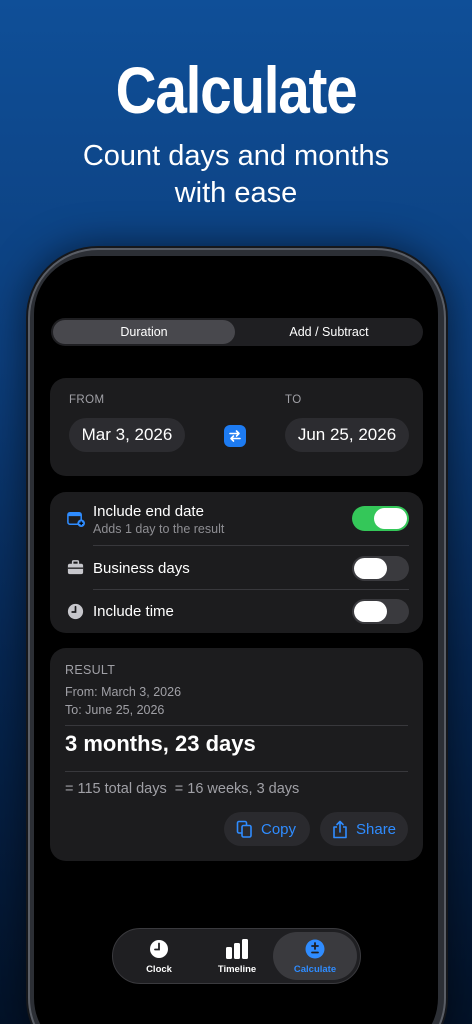 The image size is (472, 1024). Describe the element at coordinates (115, 710) in the screenshot. I see `result-to-line: To: June 25, 2026` at that location.